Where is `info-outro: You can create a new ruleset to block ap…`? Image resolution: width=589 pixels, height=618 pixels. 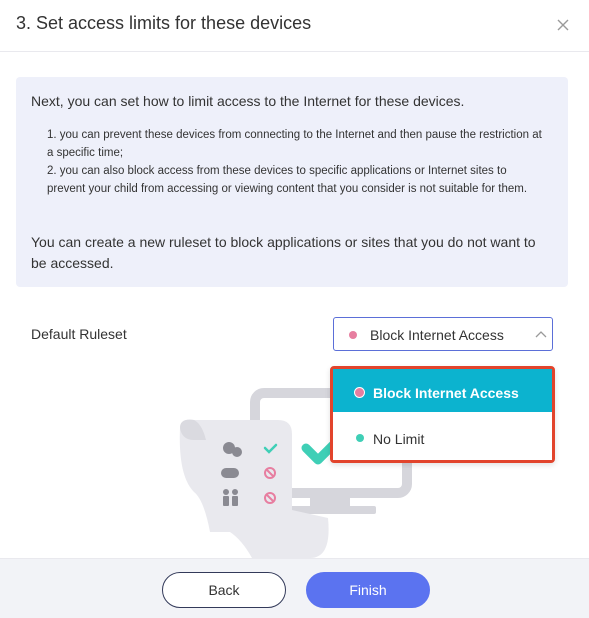
info-outro: You can create a new ruleset to block ap… is located at coordinates (283, 252).